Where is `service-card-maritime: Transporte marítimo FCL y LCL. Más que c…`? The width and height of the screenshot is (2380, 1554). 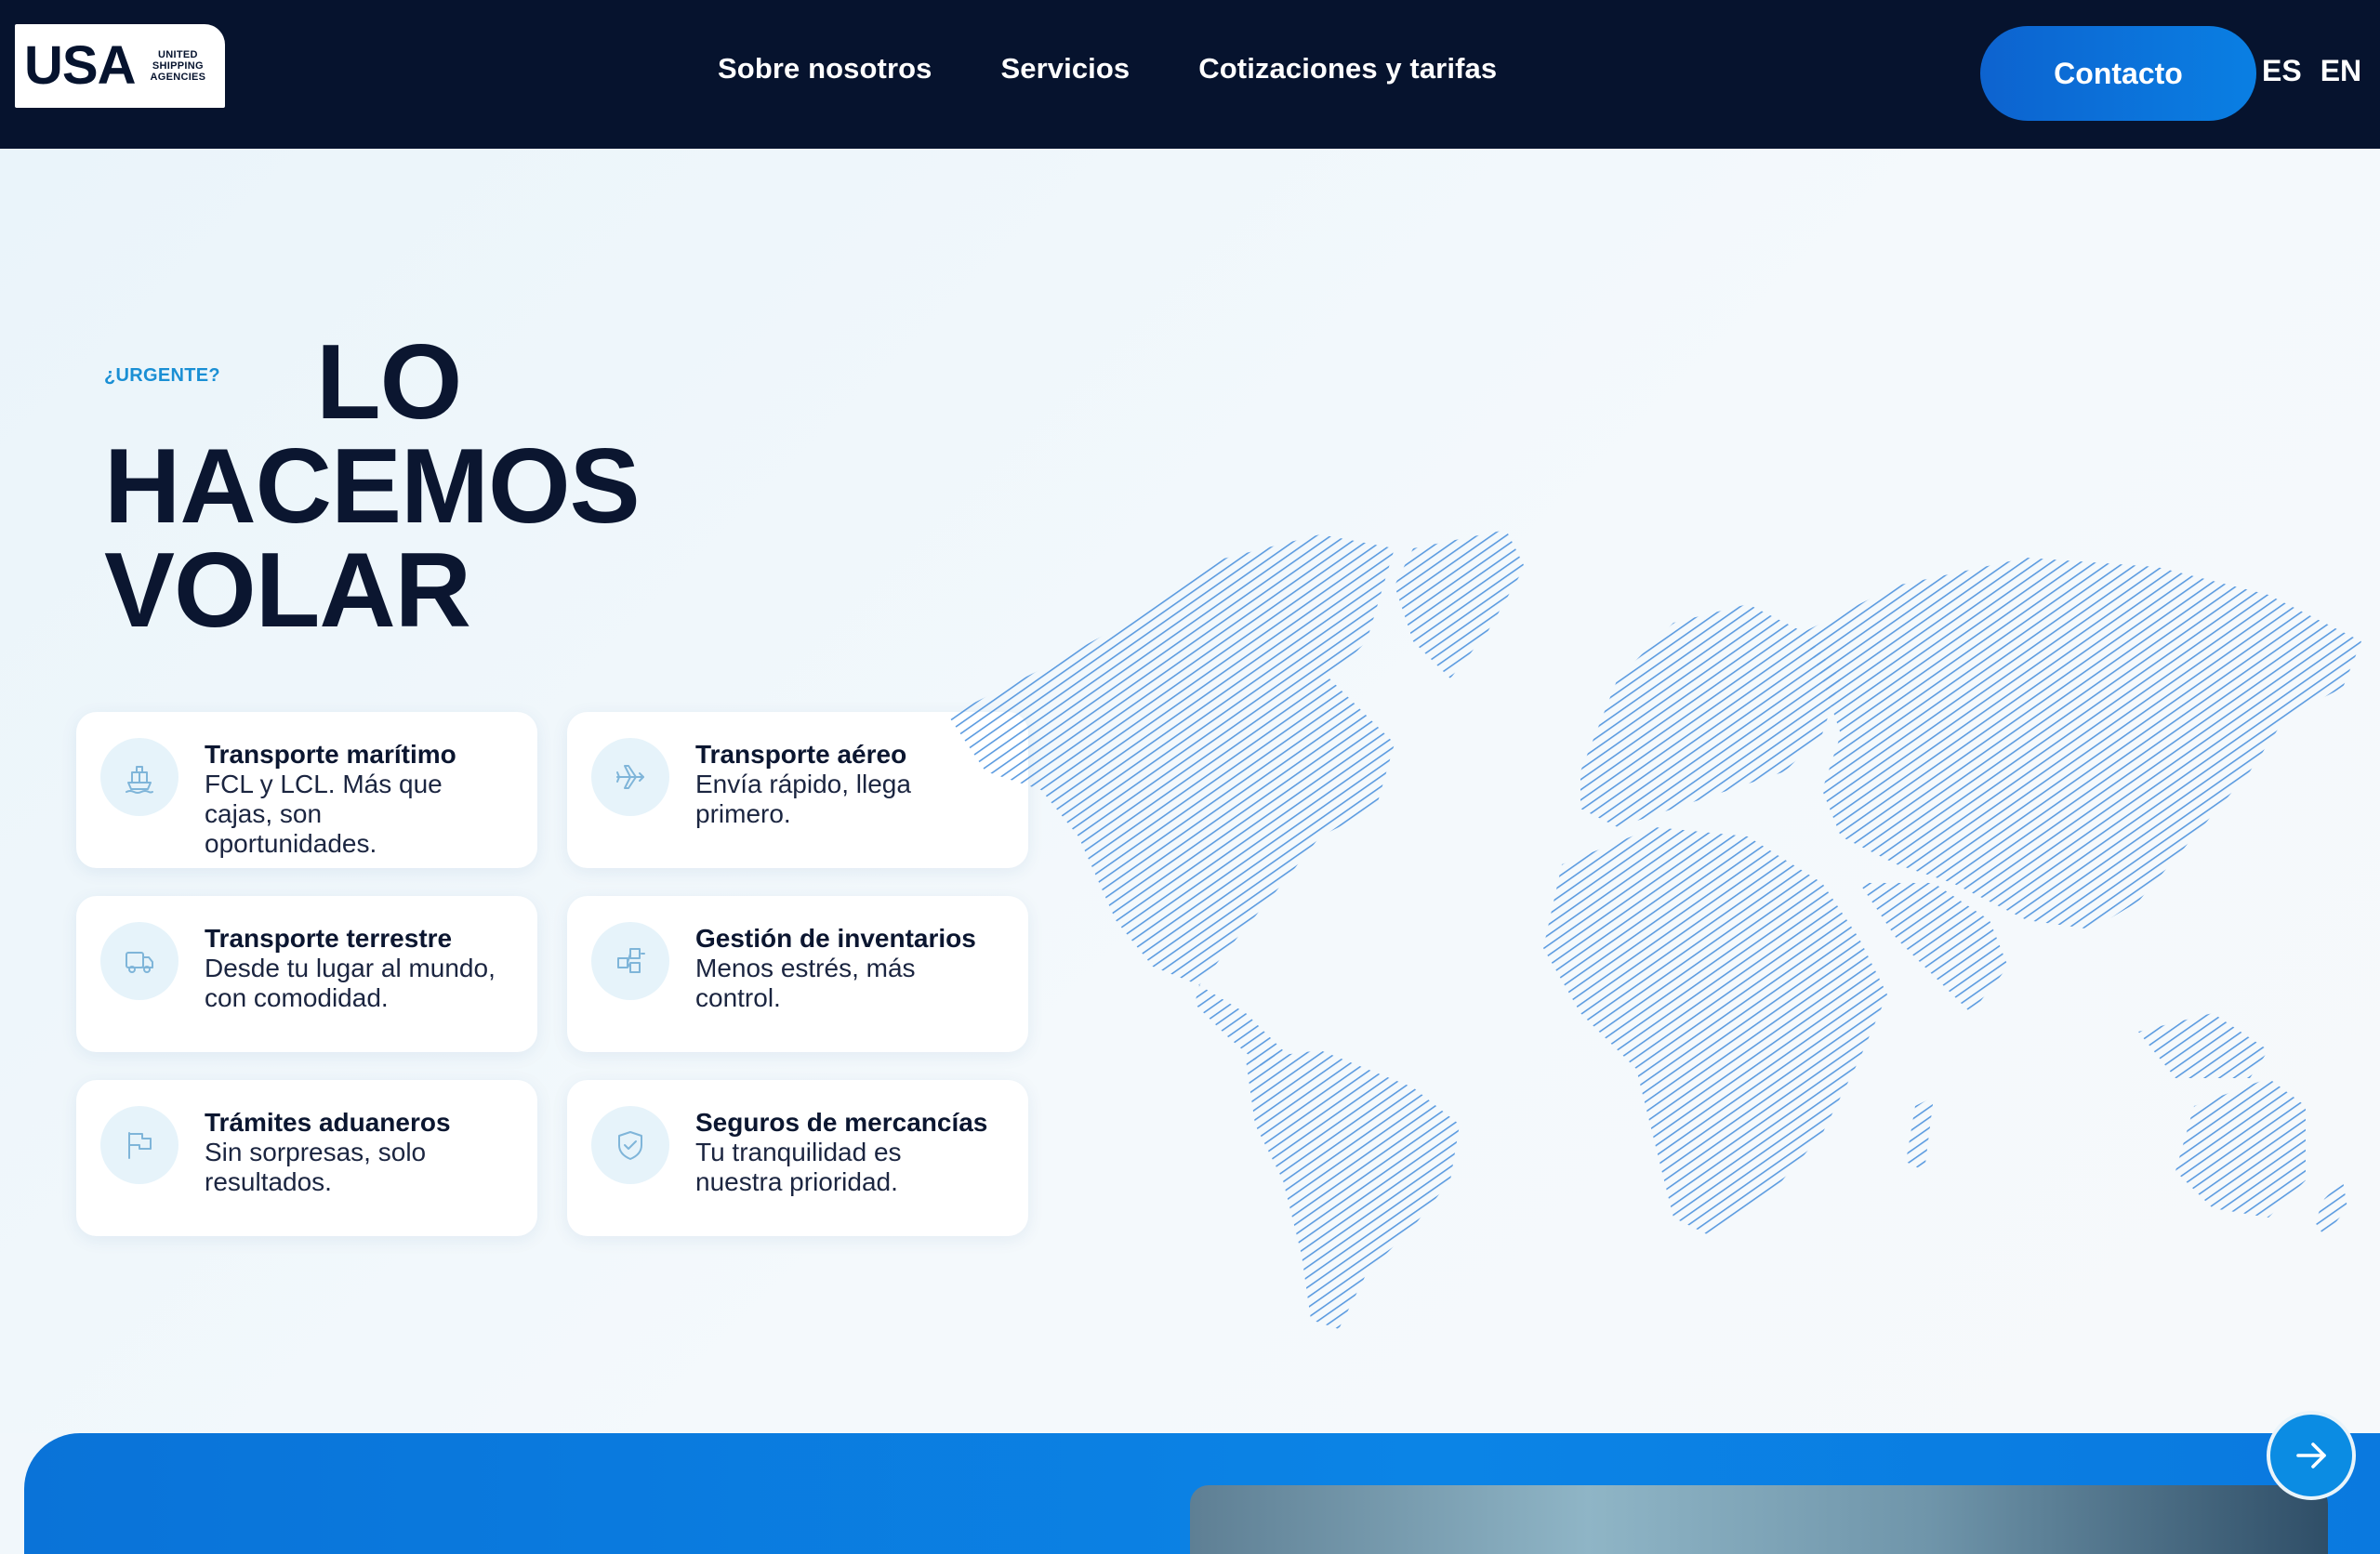 service-card-maritime: Transporte marítimo FCL y LCL. Más que c… is located at coordinates (306, 790).